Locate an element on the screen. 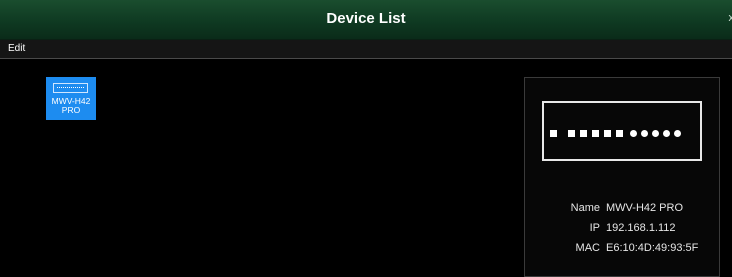 Image resolution: width=732 pixels, height=277 pixels. info-value-mac: E6:10:4D:49:93:5F is located at coordinates (652, 248).